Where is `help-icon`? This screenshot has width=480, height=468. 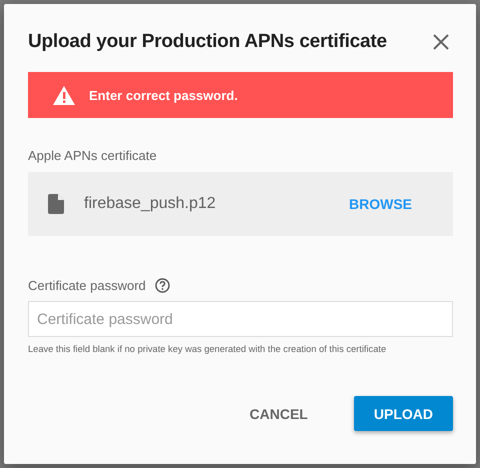 help-icon is located at coordinates (162, 285).